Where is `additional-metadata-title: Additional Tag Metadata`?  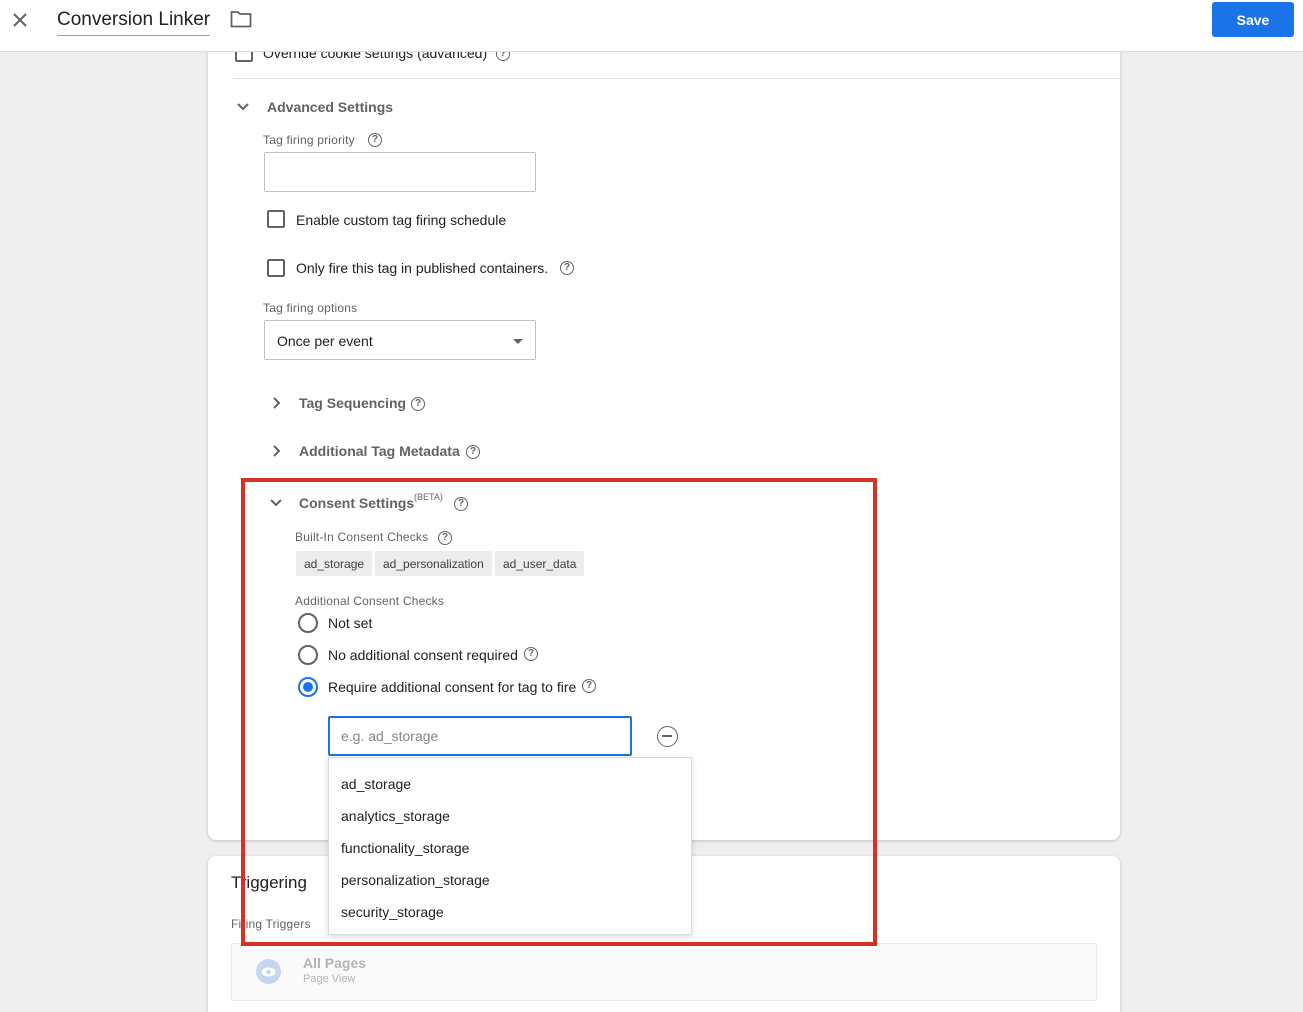
additional-metadata-title: Additional Tag Metadata is located at coordinates (379, 451).